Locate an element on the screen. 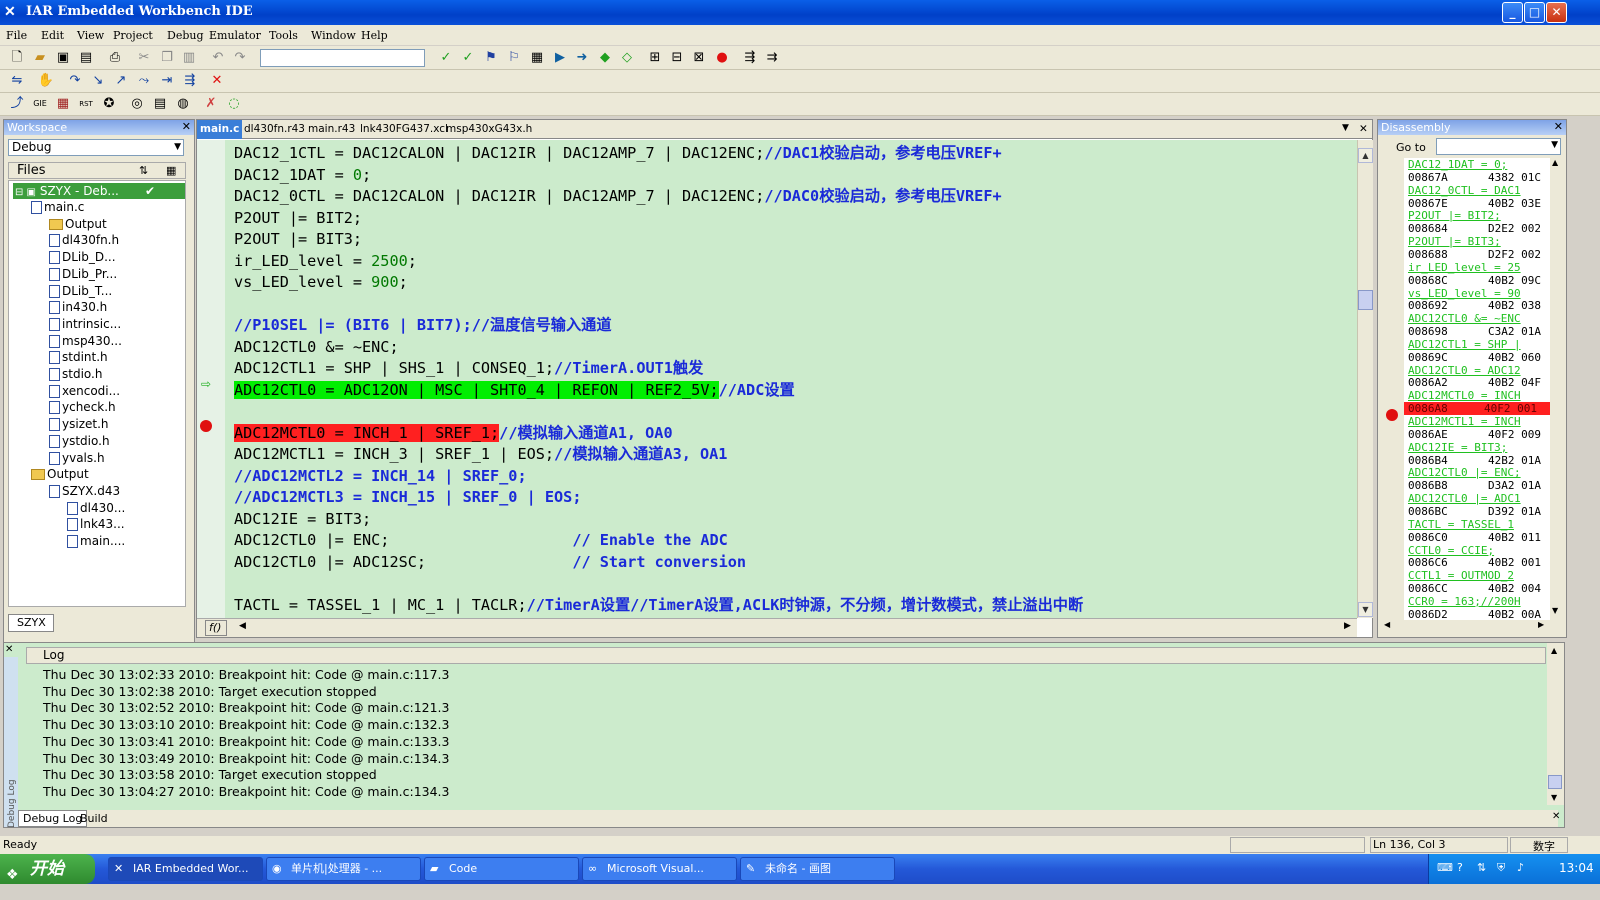 The width and height of the screenshot is (1600, 900). hscroll-left-icon: ◀ is located at coordinates (242, 626).